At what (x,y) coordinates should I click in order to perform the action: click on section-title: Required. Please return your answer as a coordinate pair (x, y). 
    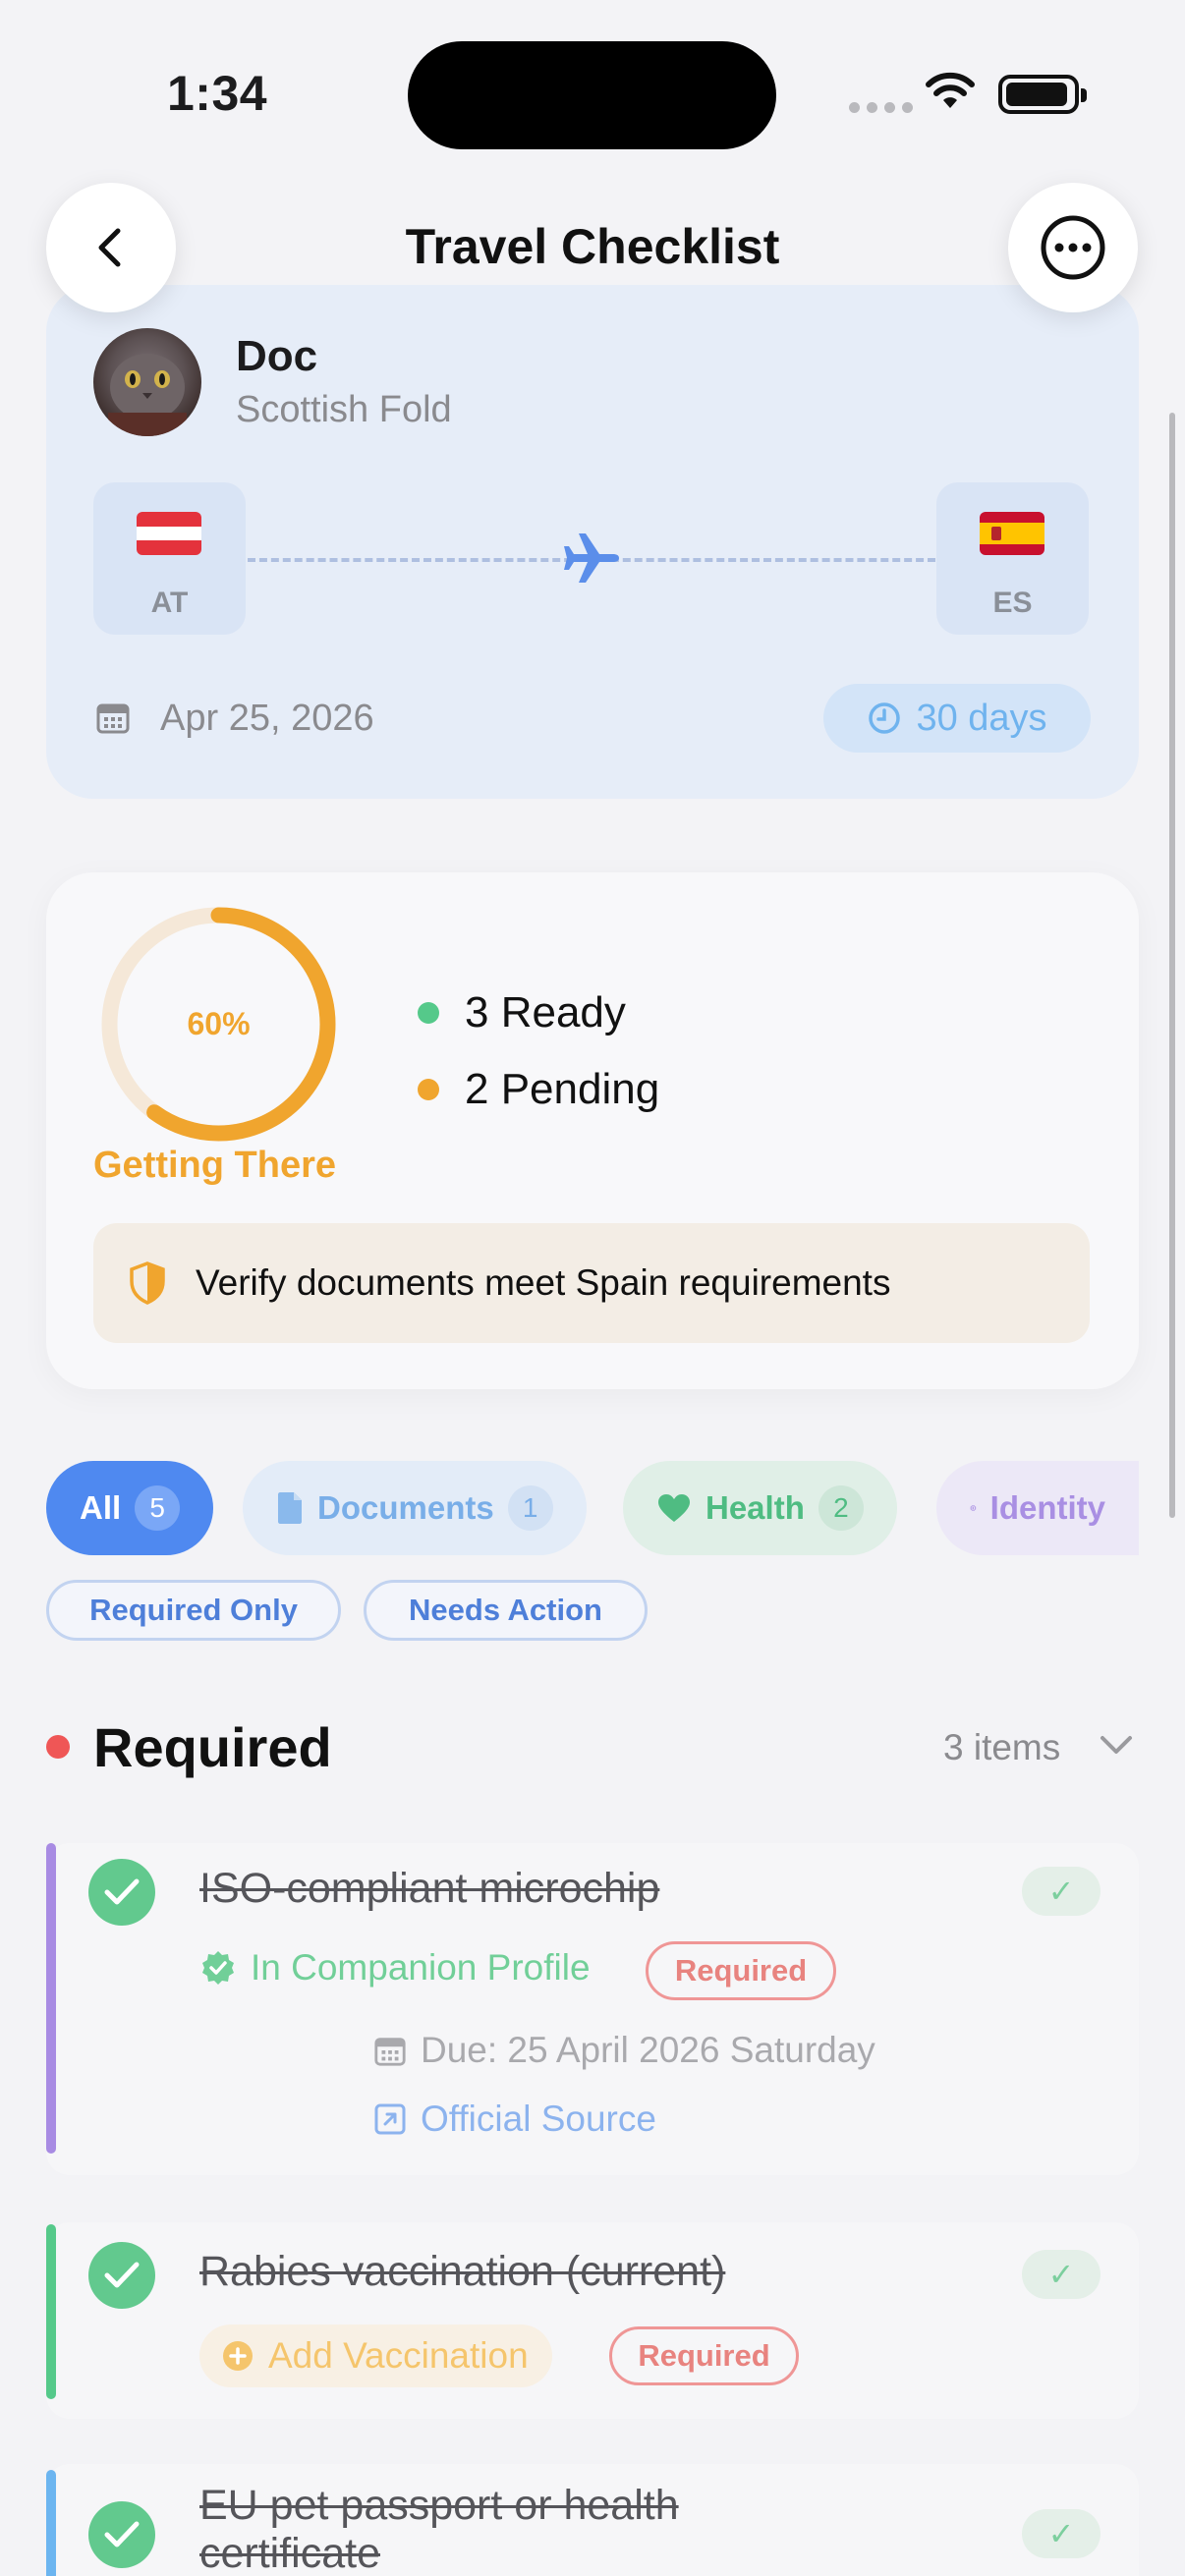
    Looking at the image, I should click on (213, 1747).